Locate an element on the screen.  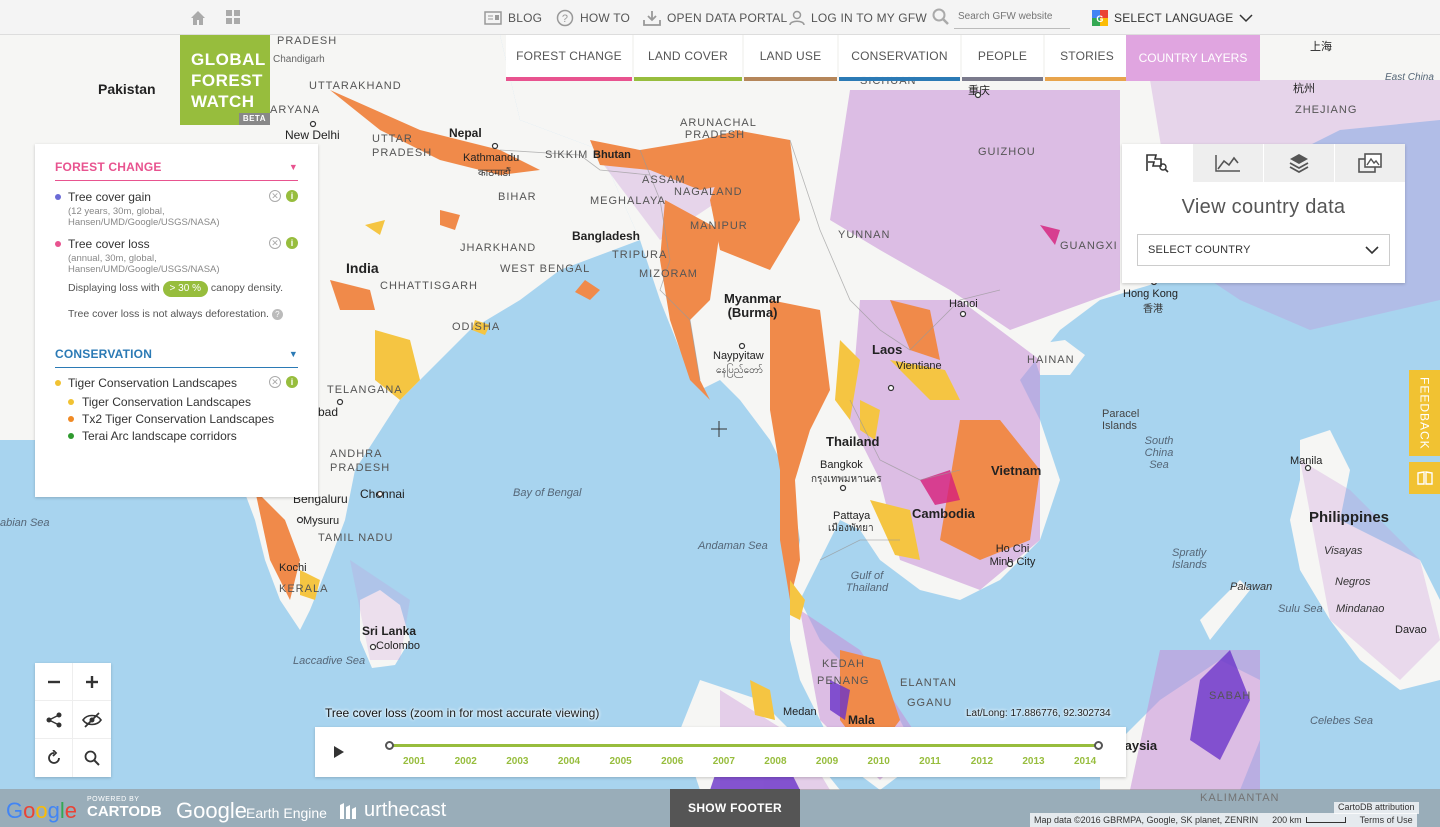
country-data-panel: View country data SELECT COUNTRY is located at coordinates (1263, 213).